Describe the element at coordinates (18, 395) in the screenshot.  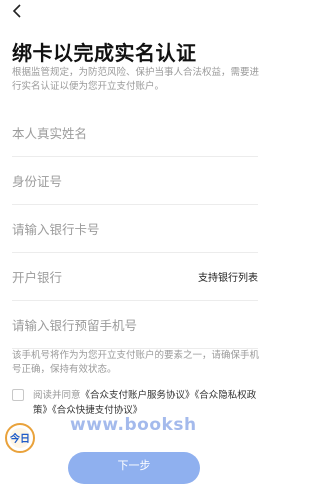
I see `agreement-checkbox` at that location.